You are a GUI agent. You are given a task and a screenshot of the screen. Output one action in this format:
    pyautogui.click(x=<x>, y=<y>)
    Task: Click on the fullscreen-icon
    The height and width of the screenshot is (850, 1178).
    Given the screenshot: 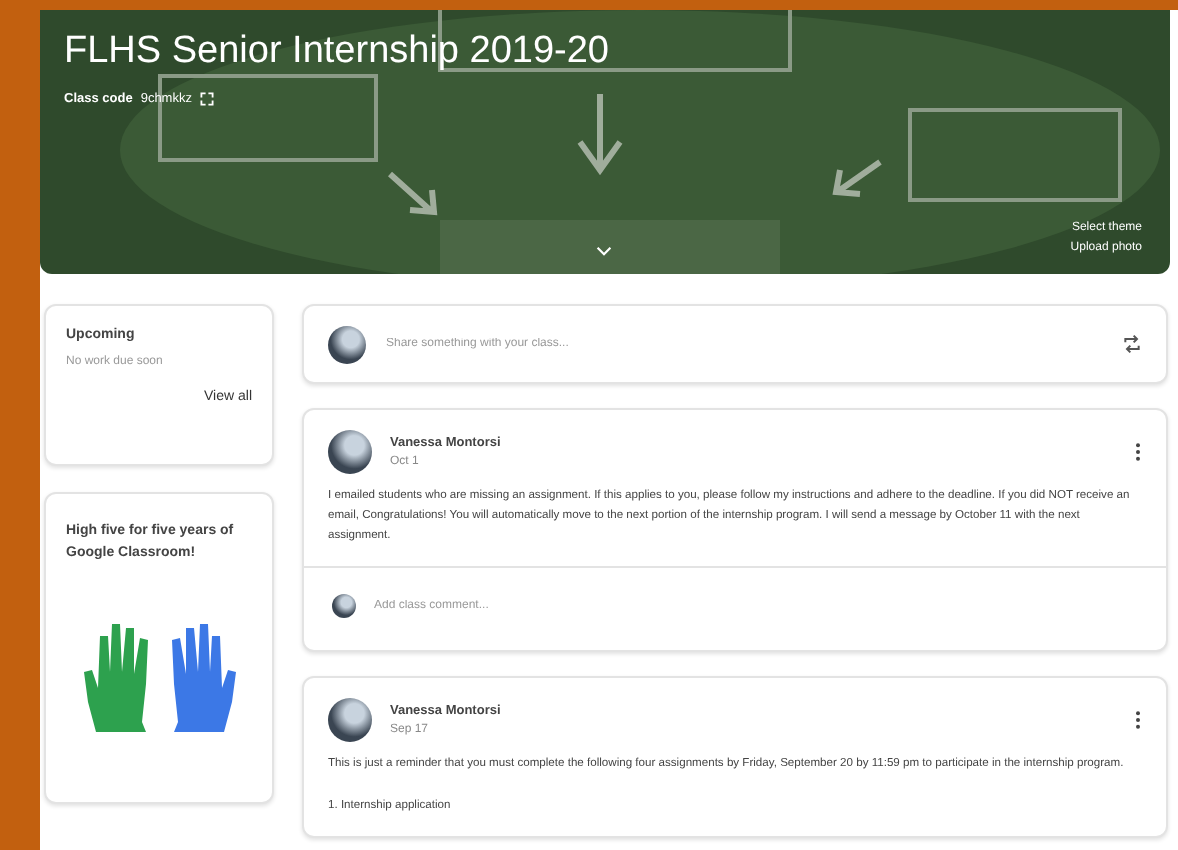 What is the action you would take?
    pyautogui.click(x=206, y=99)
    